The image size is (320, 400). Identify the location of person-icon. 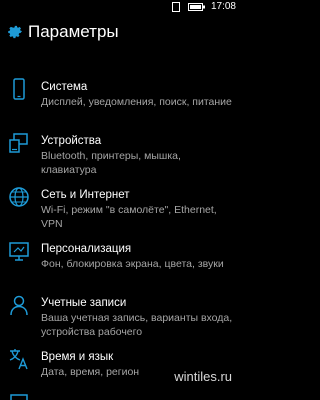
(19, 305).